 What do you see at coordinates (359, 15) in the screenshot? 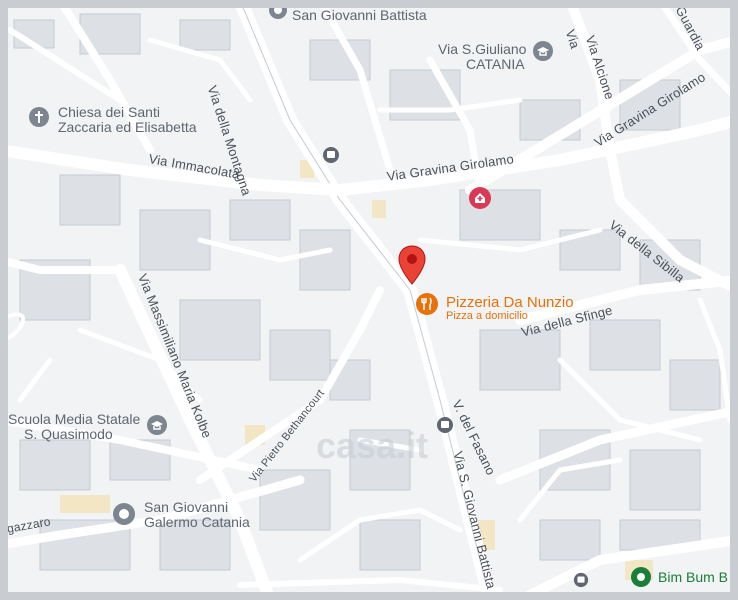
I see `place-label-san-giovanni-battista: San Giovanni Battista` at bounding box center [359, 15].